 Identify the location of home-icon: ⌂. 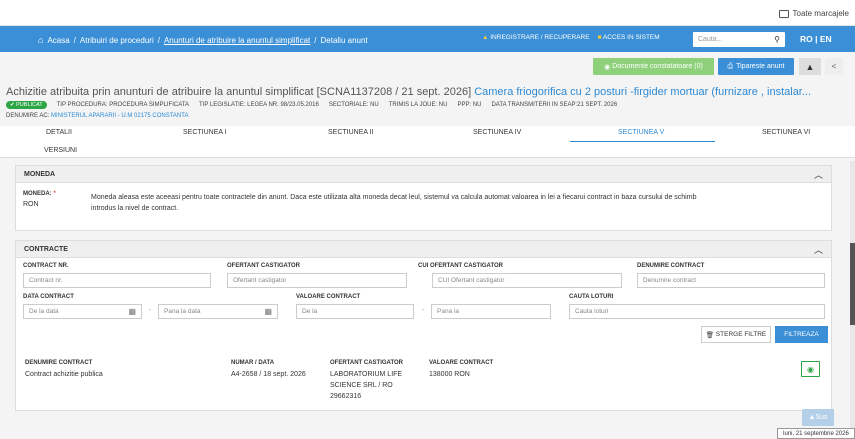
(41, 40).